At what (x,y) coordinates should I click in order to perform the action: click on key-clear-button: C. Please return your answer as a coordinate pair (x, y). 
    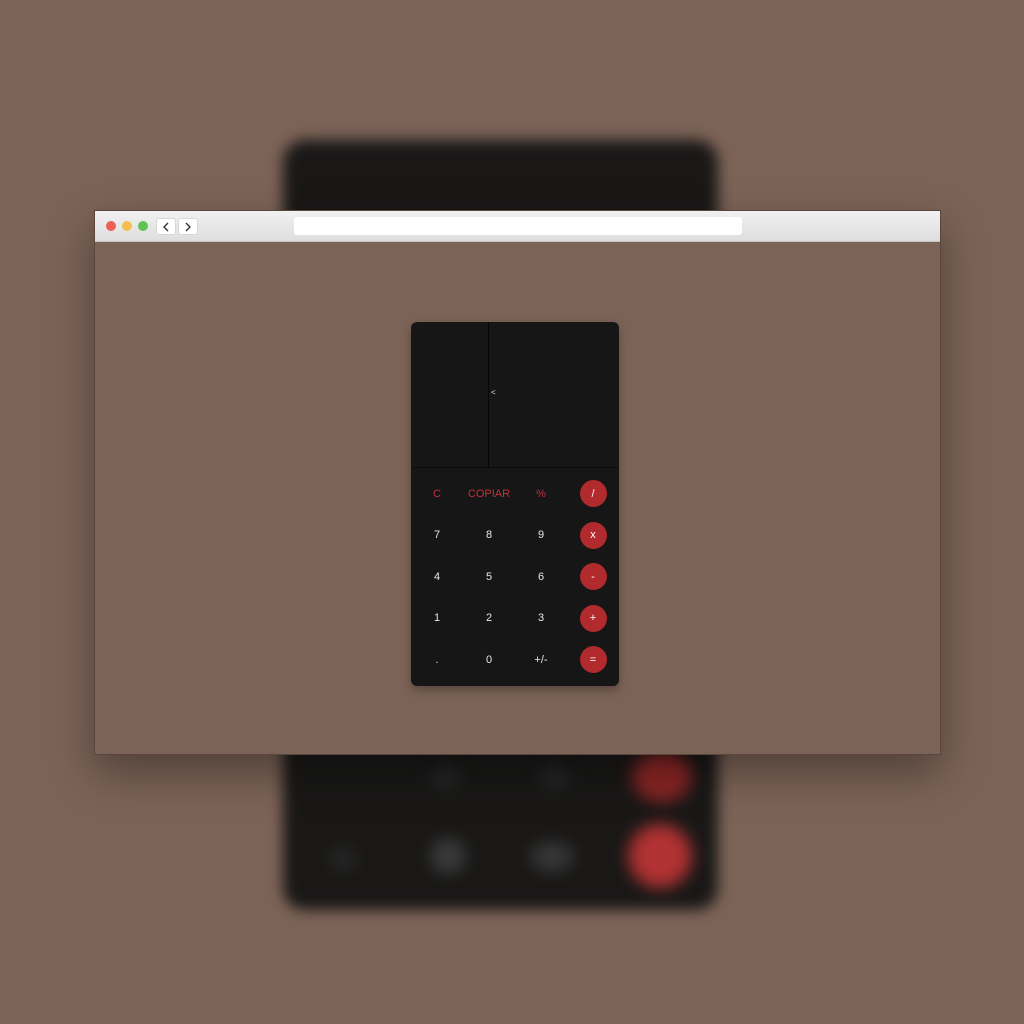
    Looking at the image, I should click on (437, 494).